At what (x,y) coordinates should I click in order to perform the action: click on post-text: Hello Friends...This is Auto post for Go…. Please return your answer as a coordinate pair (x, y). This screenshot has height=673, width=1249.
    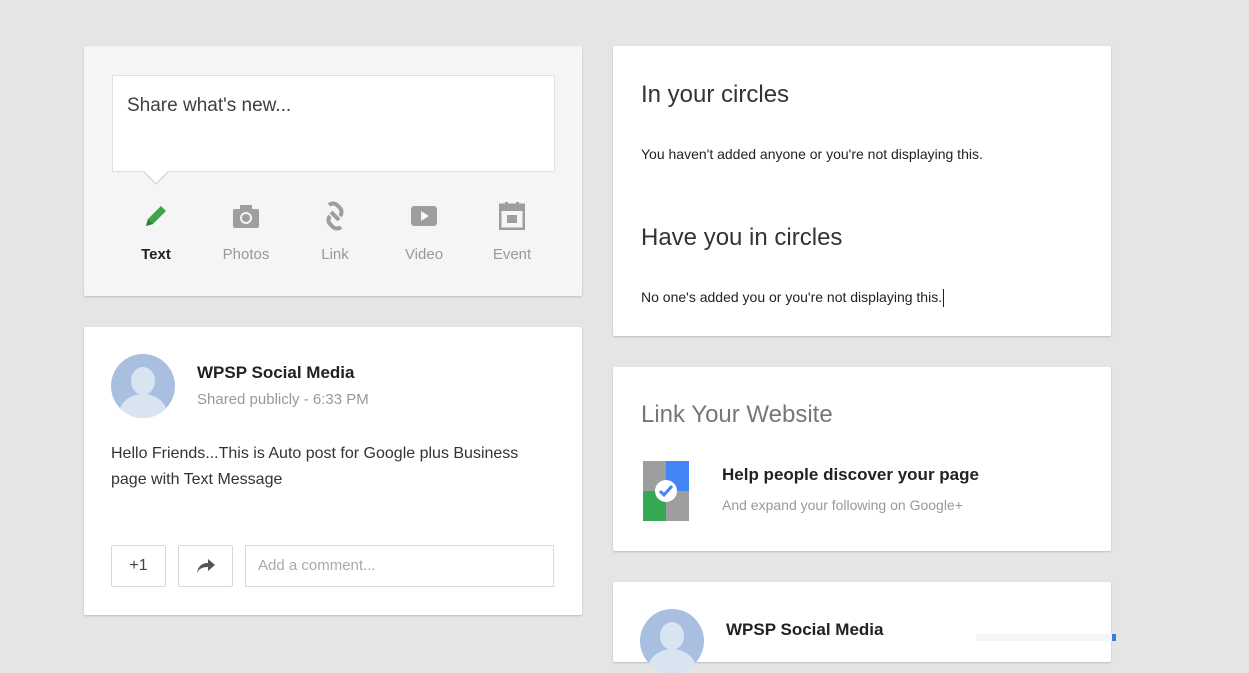
    Looking at the image, I should click on (315, 466).